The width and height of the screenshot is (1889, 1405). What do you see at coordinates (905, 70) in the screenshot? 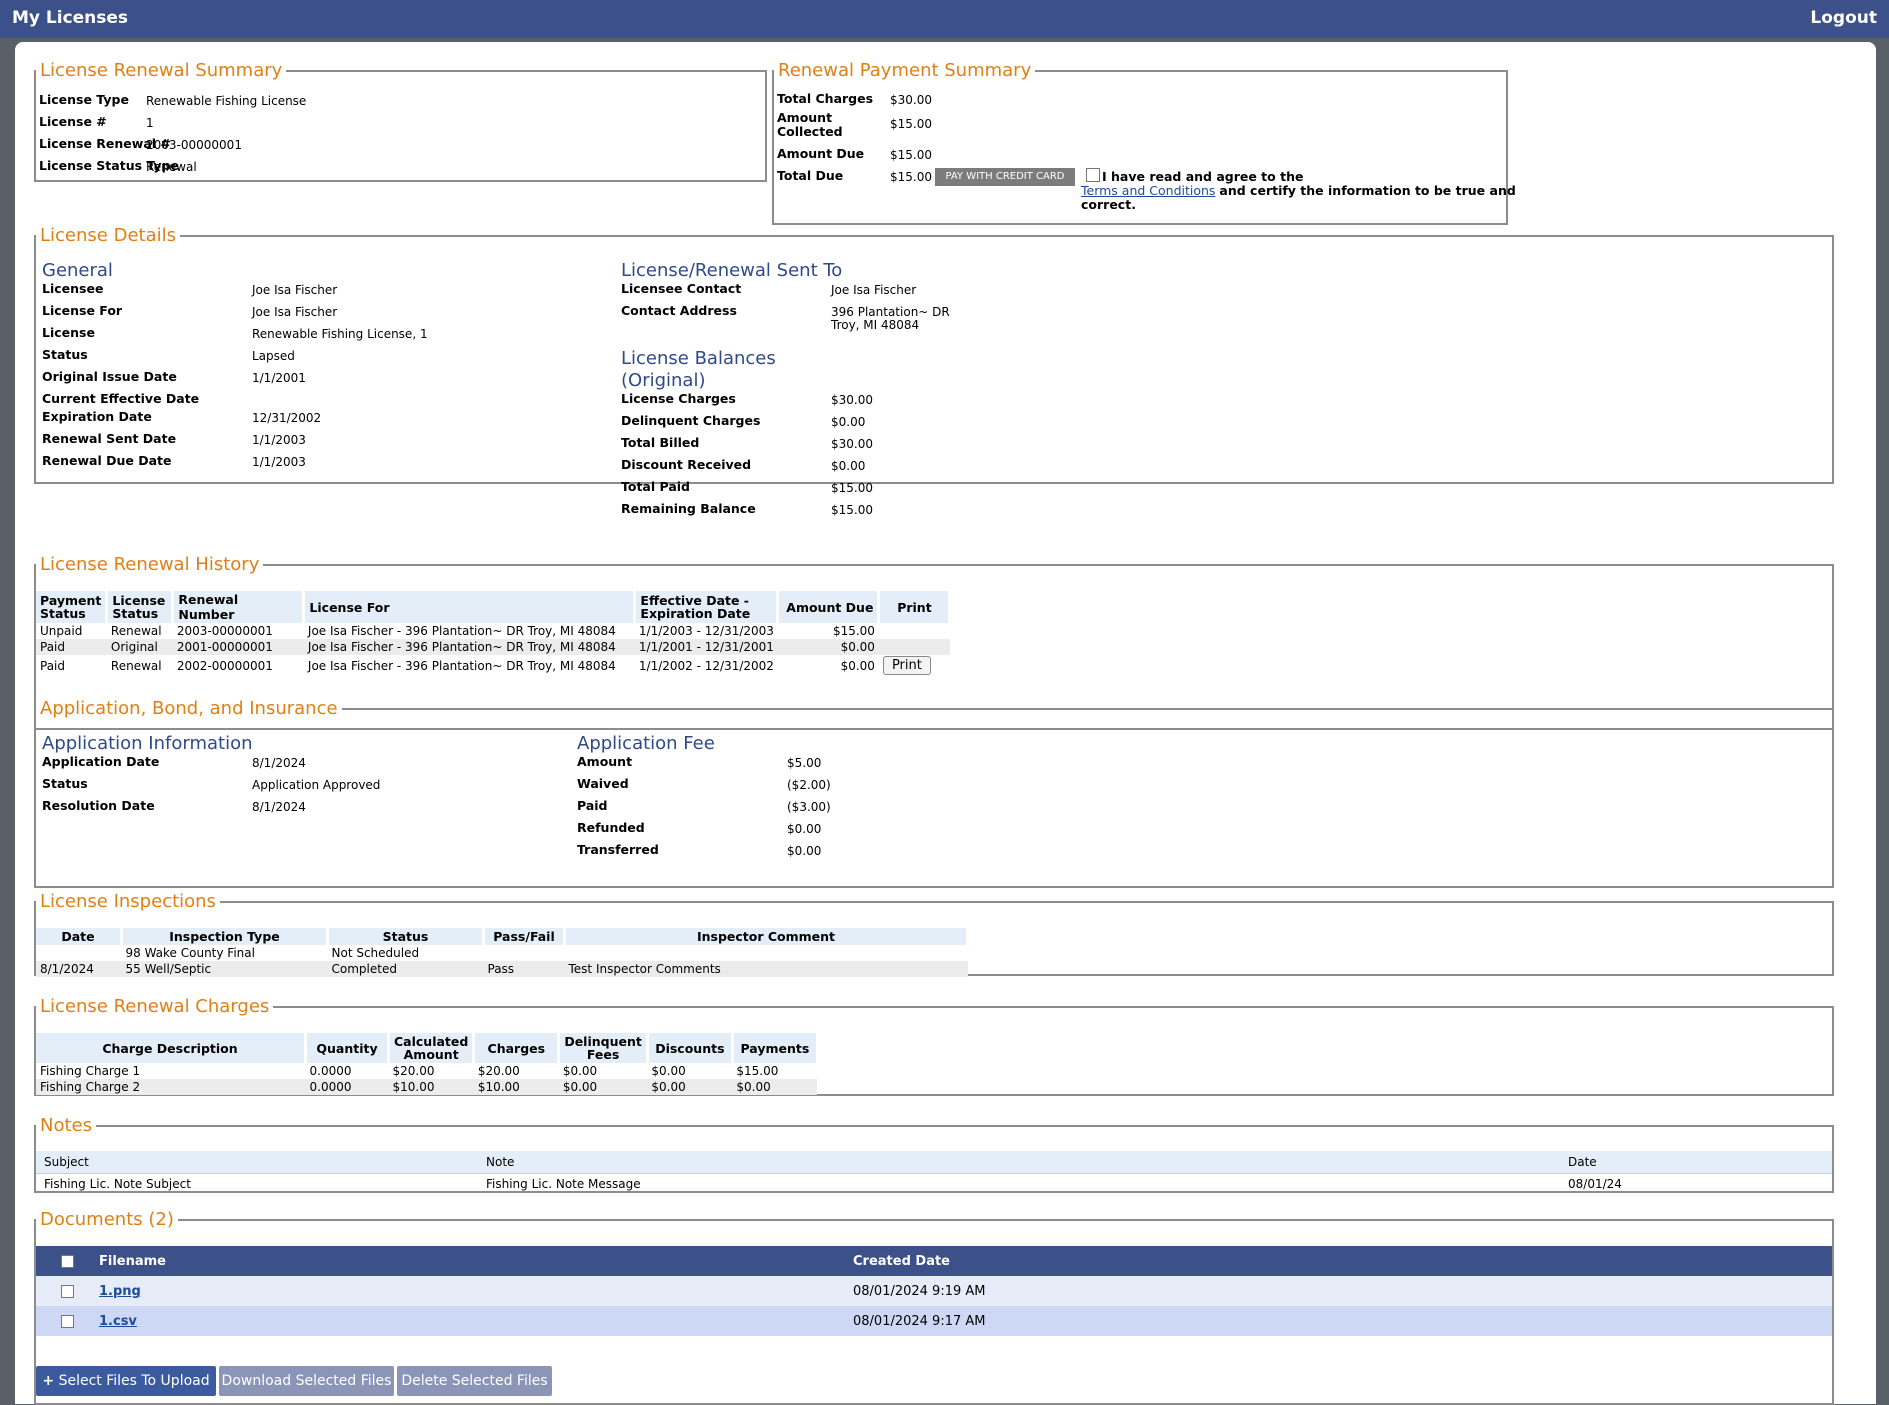
I see `section-legend: Renewal Payment Summary` at bounding box center [905, 70].